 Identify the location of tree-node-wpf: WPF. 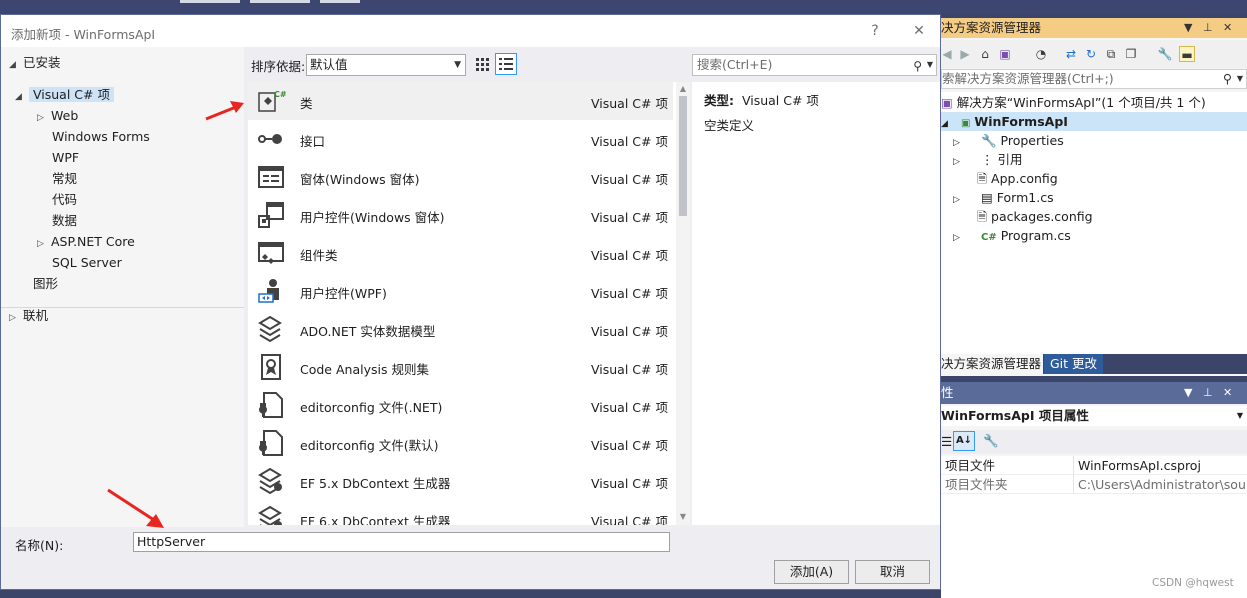
(65, 158).